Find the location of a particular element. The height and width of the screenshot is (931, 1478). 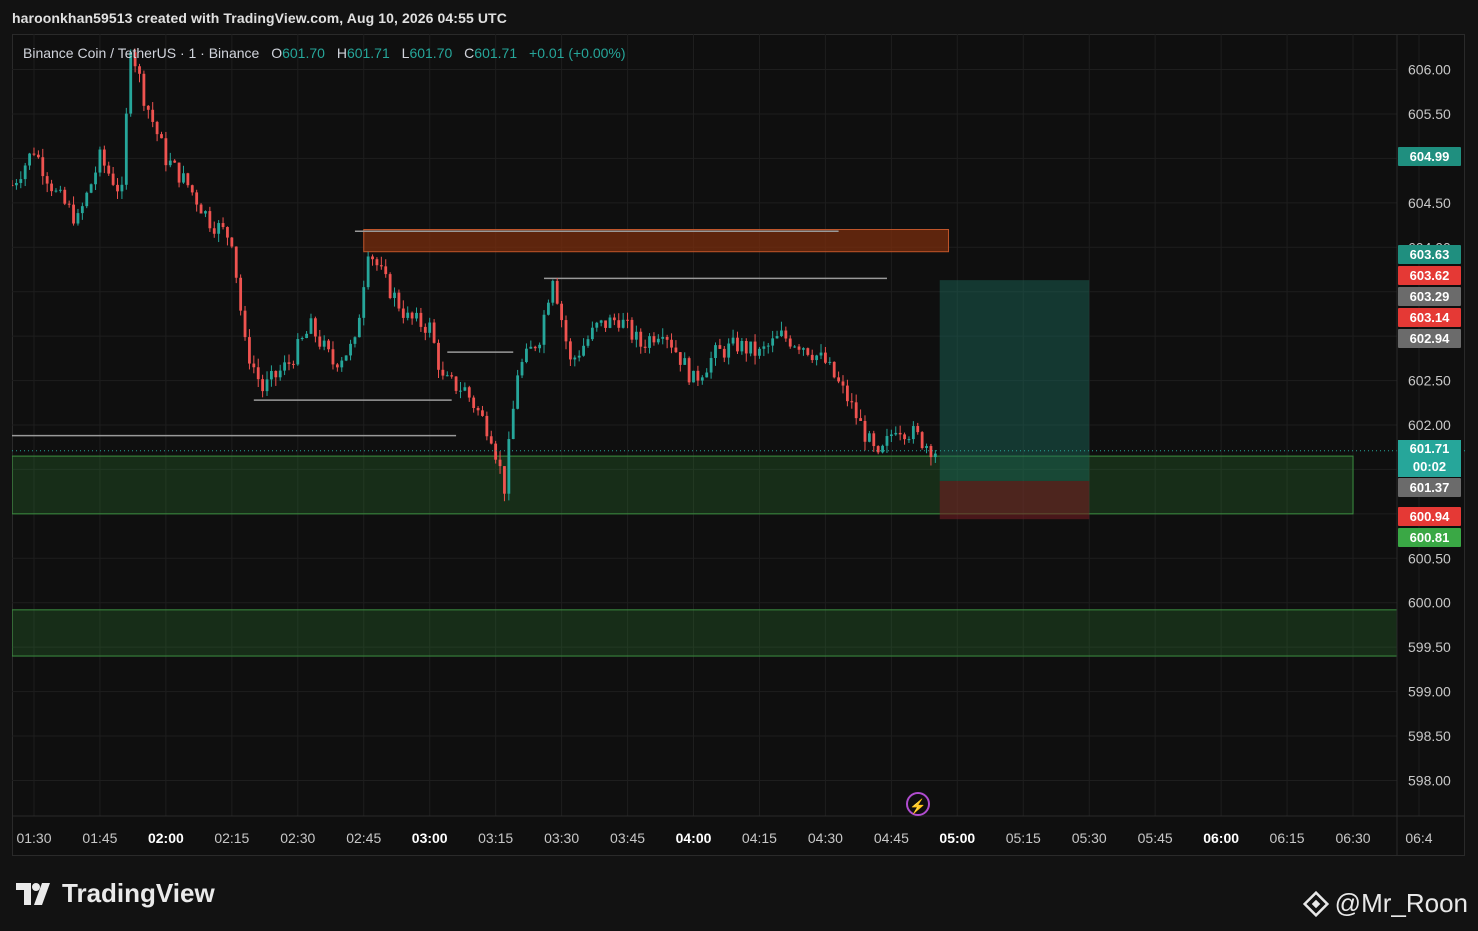

time-tick-label: 04:15 is located at coordinates (759, 838).